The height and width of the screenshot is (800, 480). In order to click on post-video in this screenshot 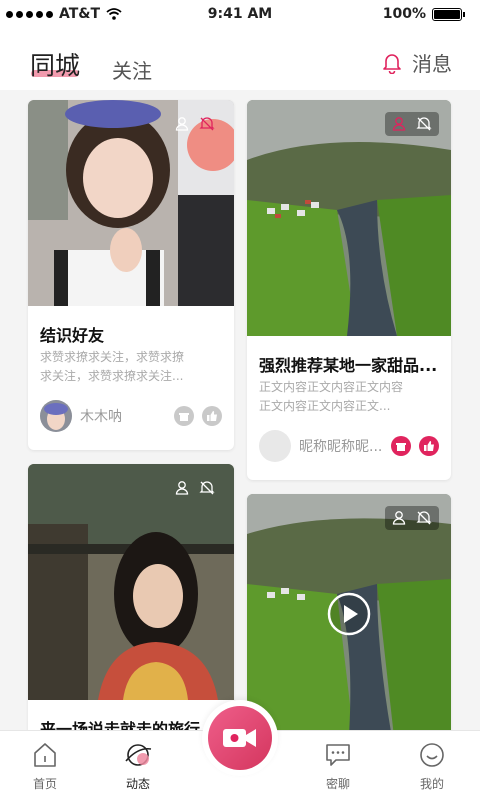, I will do `click(349, 612)`.